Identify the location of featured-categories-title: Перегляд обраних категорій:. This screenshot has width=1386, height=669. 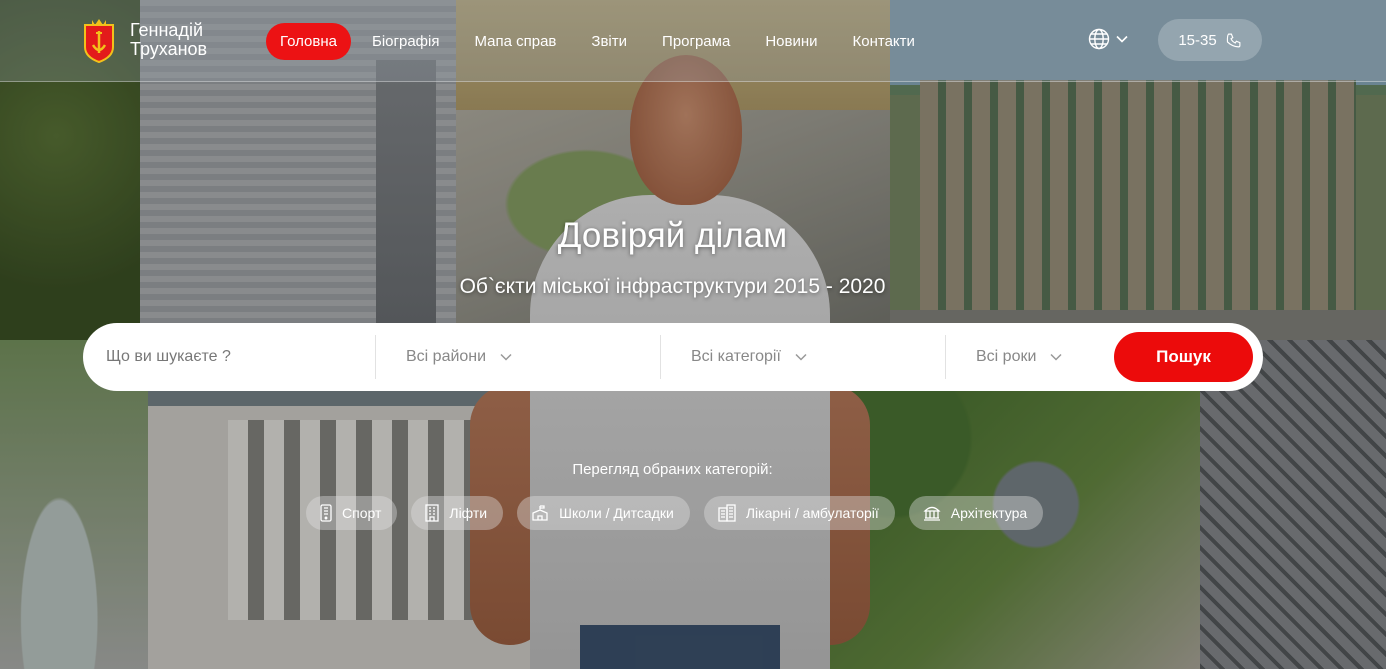
(672, 469).